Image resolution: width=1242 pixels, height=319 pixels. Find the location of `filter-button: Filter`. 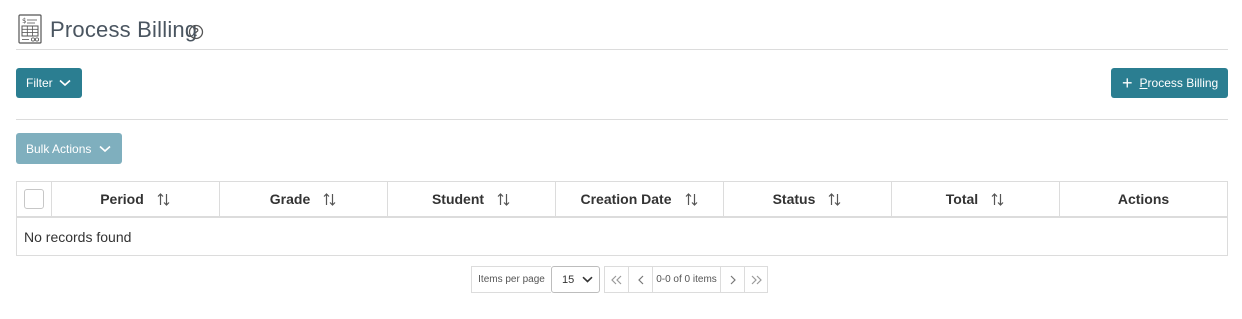

filter-button: Filter is located at coordinates (49, 83).